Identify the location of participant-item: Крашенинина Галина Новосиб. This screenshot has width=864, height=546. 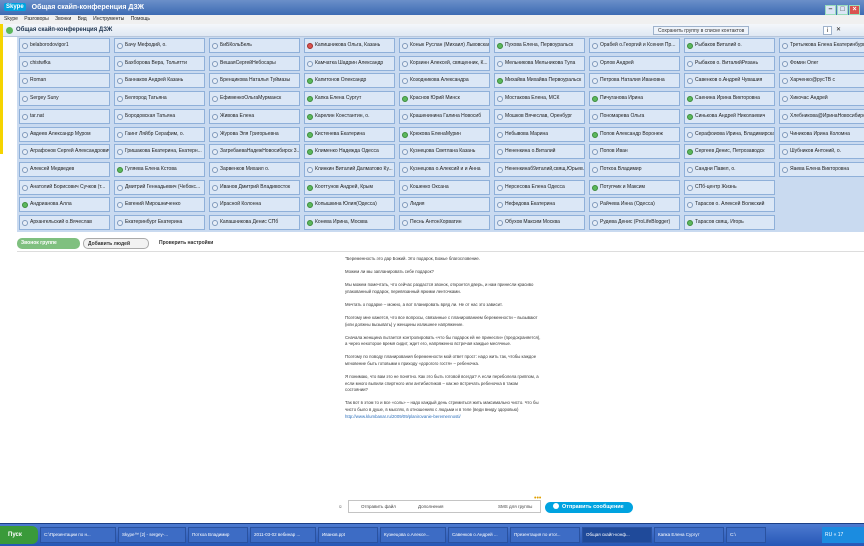
(444, 116).